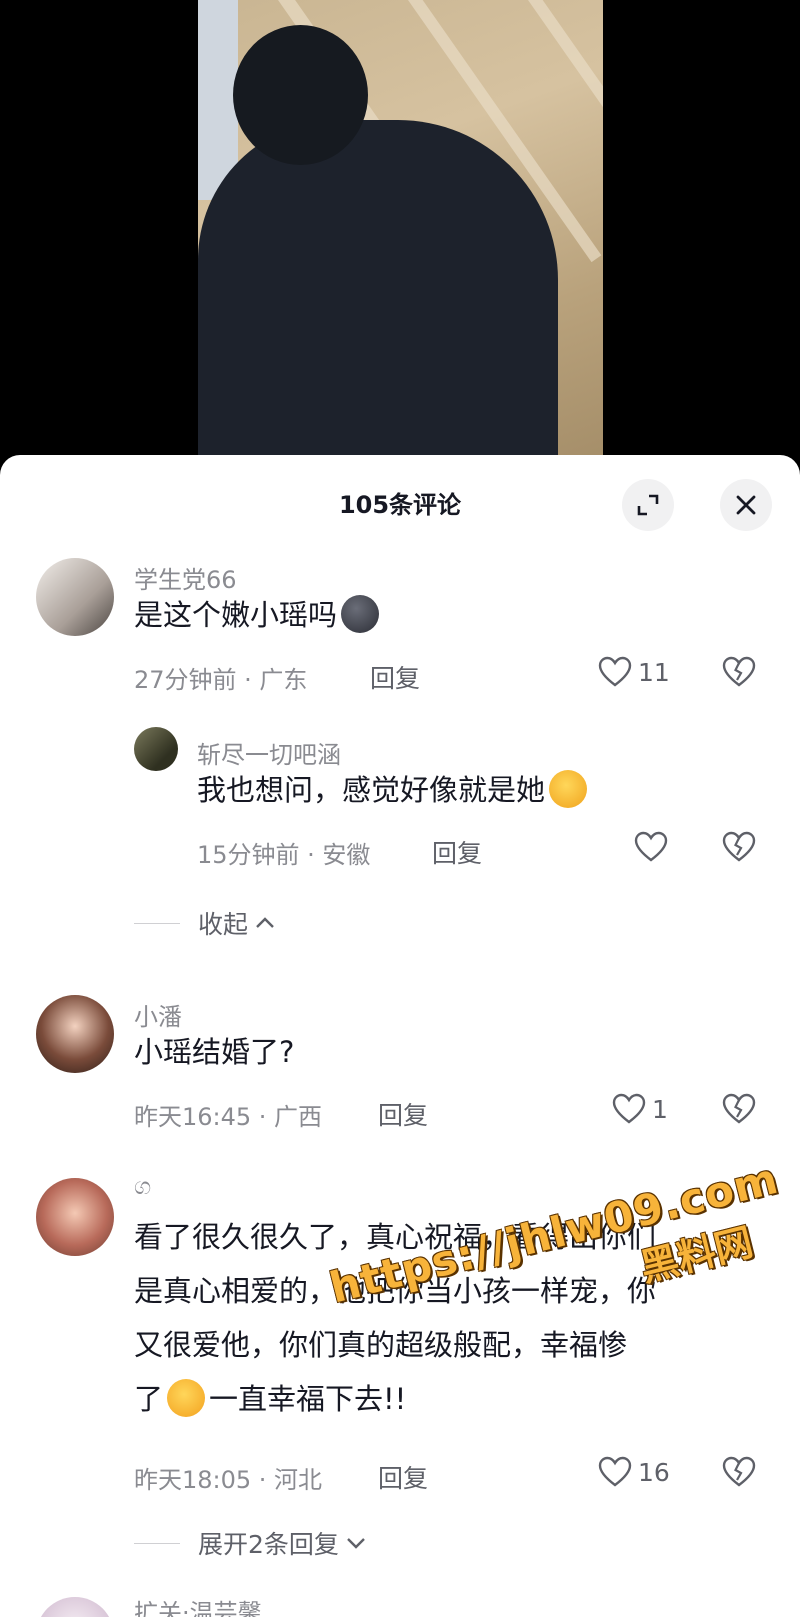 The height and width of the screenshot is (1617, 800). Describe the element at coordinates (568, 789) in the screenshot. I see `laughing-emoji-icon` at that location.